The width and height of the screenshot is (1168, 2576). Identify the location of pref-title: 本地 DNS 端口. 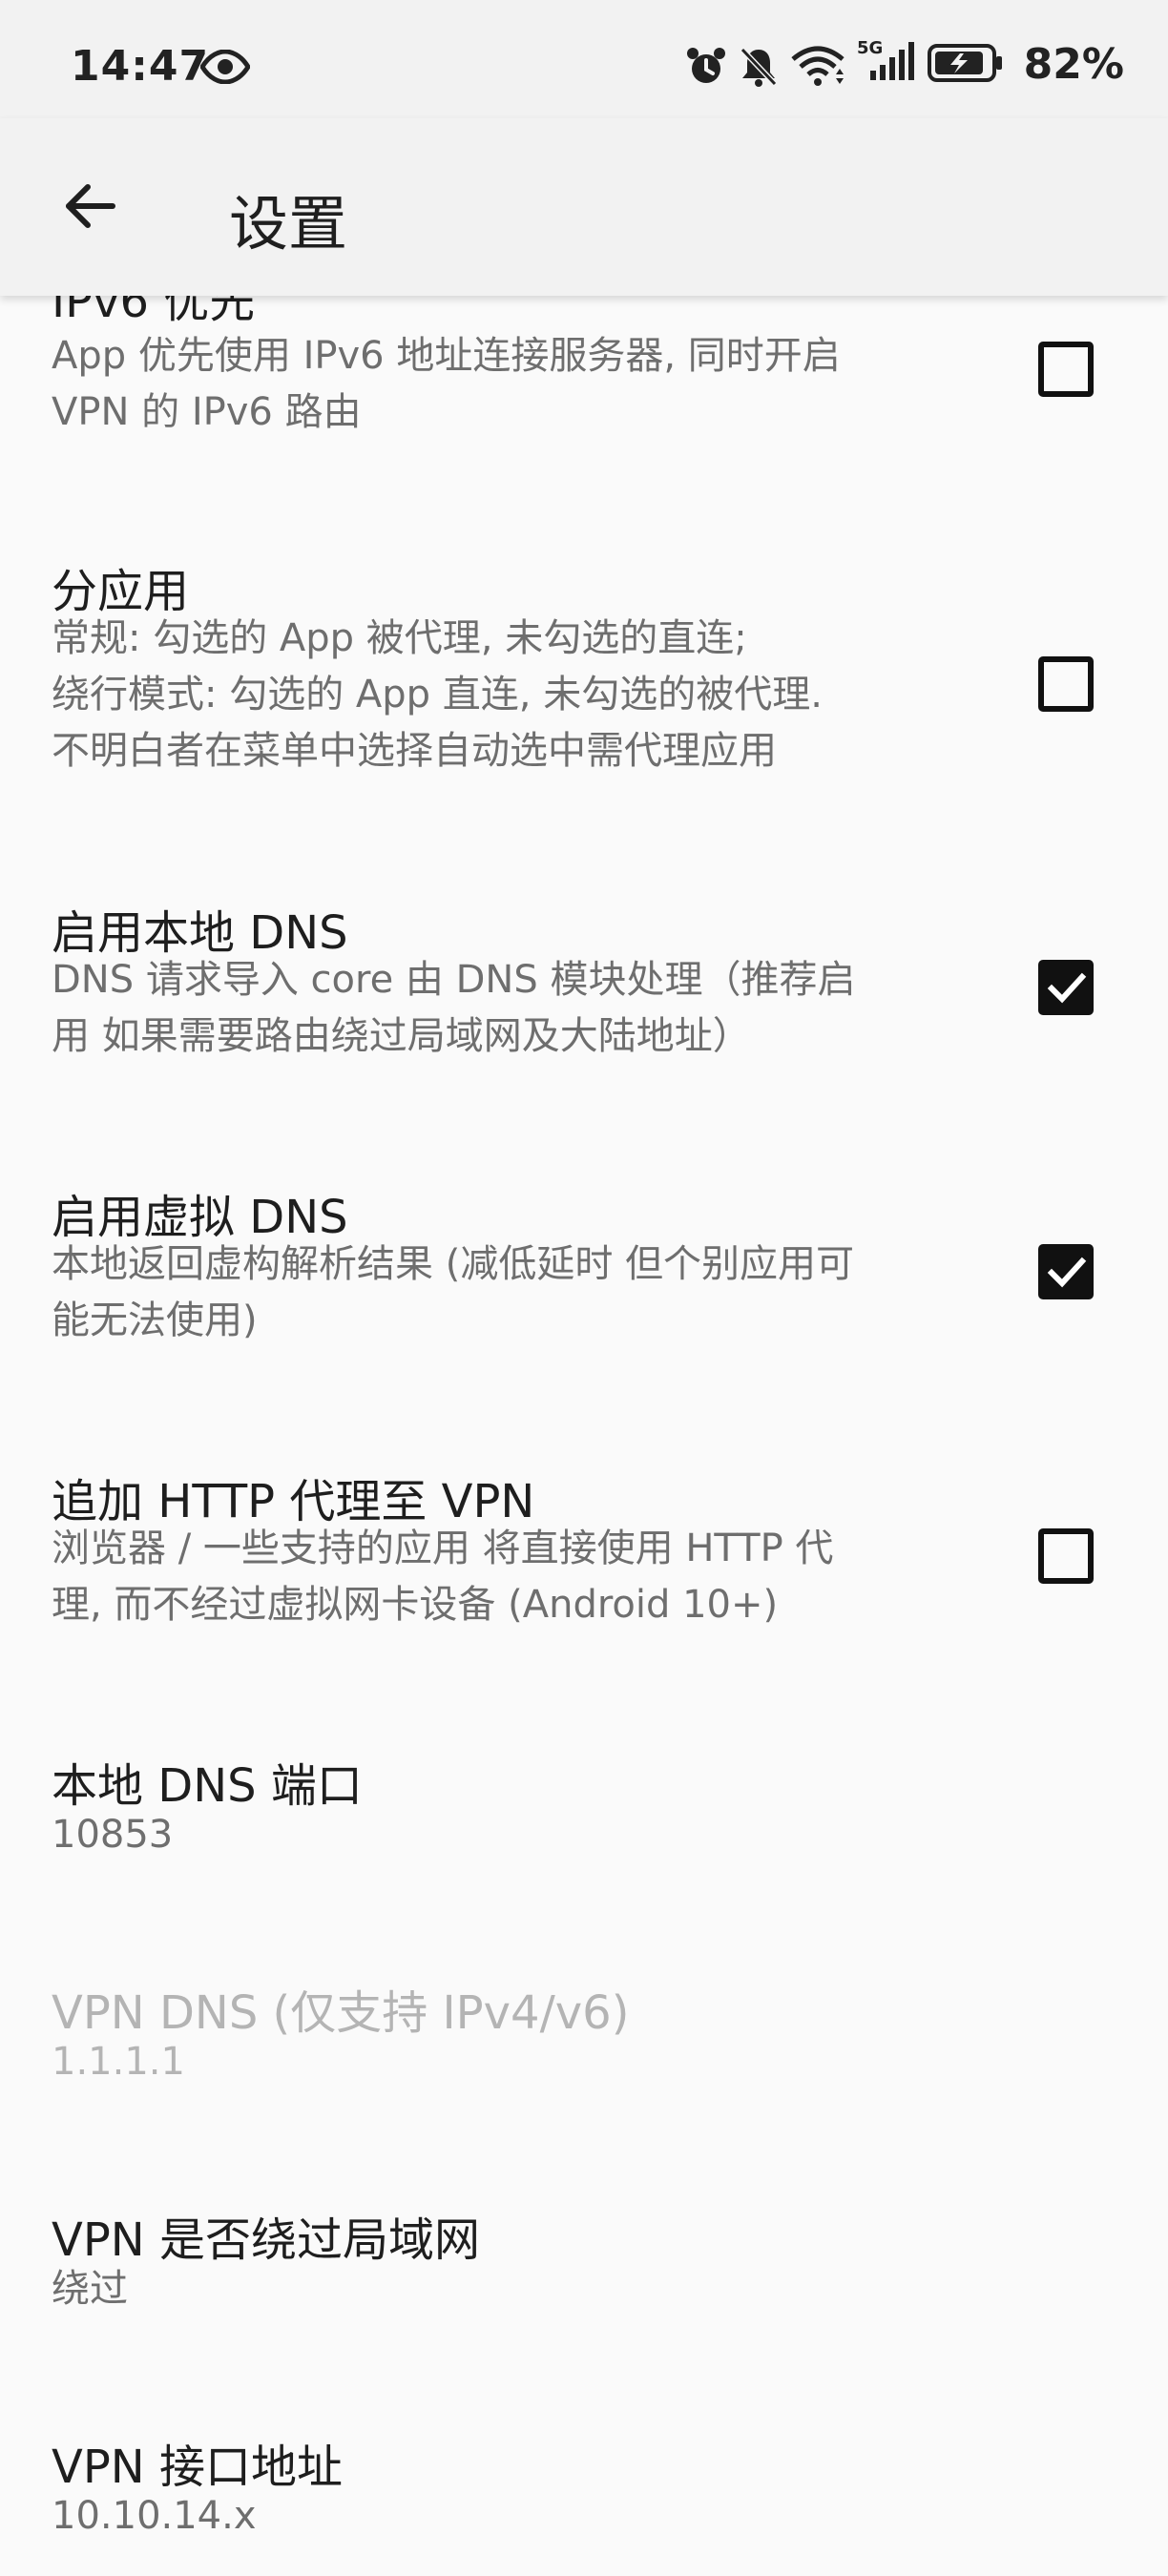
(207, 1786).